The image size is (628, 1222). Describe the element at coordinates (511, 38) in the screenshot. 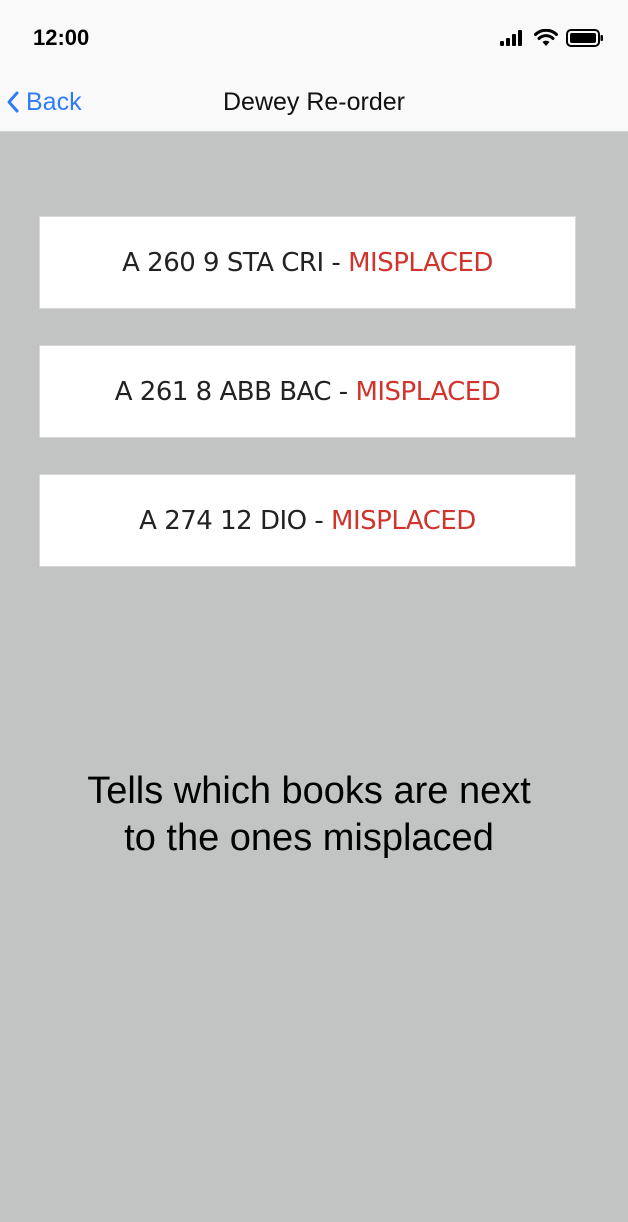

I see `signal-icon` at that location.